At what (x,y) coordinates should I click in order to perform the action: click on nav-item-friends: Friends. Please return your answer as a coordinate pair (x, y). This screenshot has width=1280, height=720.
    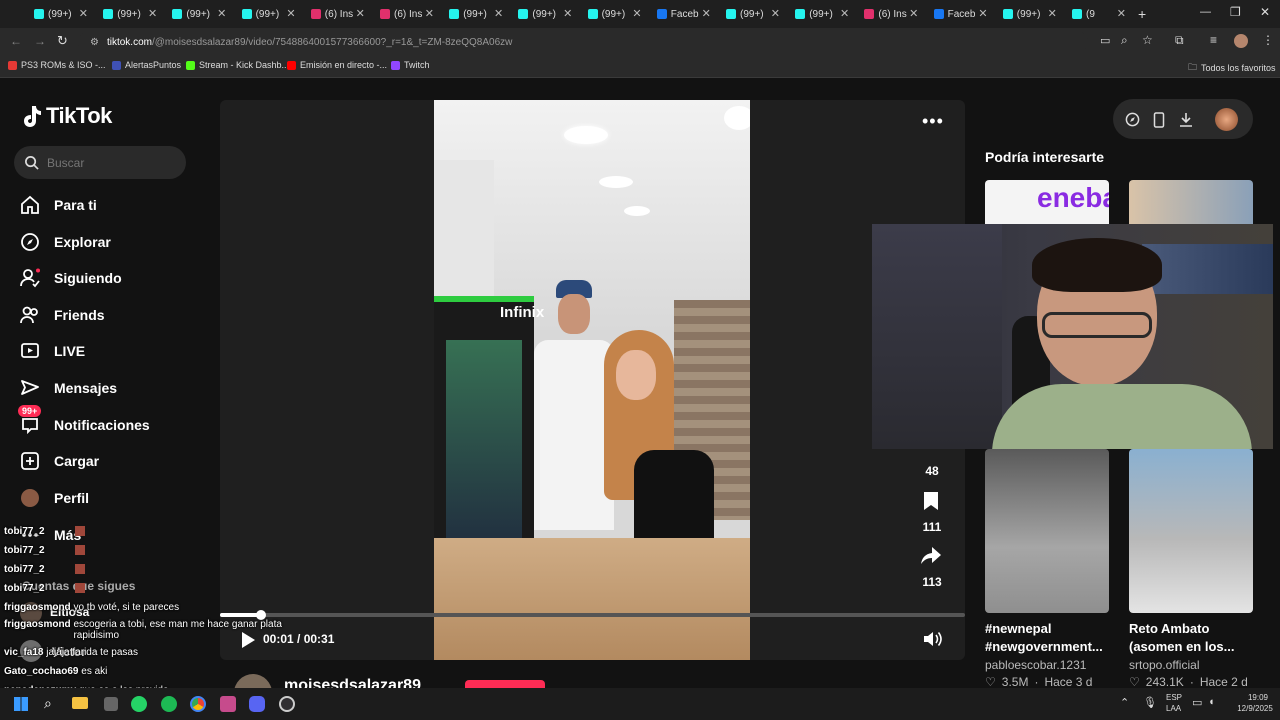
    Looking at the image, I should click on (62, 315).